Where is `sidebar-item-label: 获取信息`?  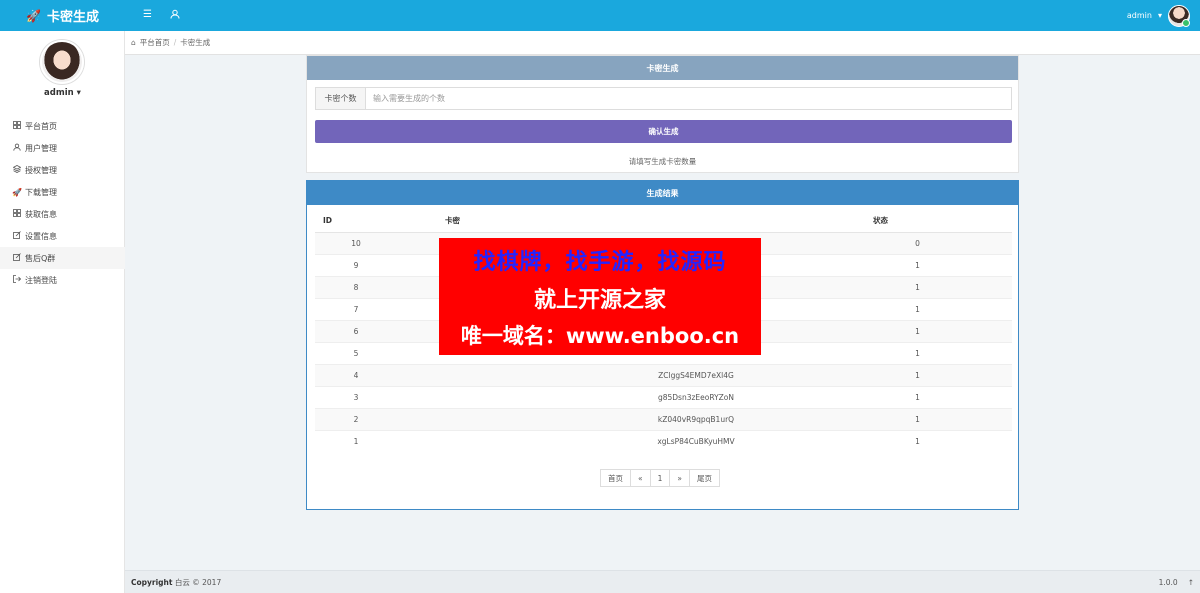 sidebar-item-label: 获取信息 is located at coordinates (41, 214).